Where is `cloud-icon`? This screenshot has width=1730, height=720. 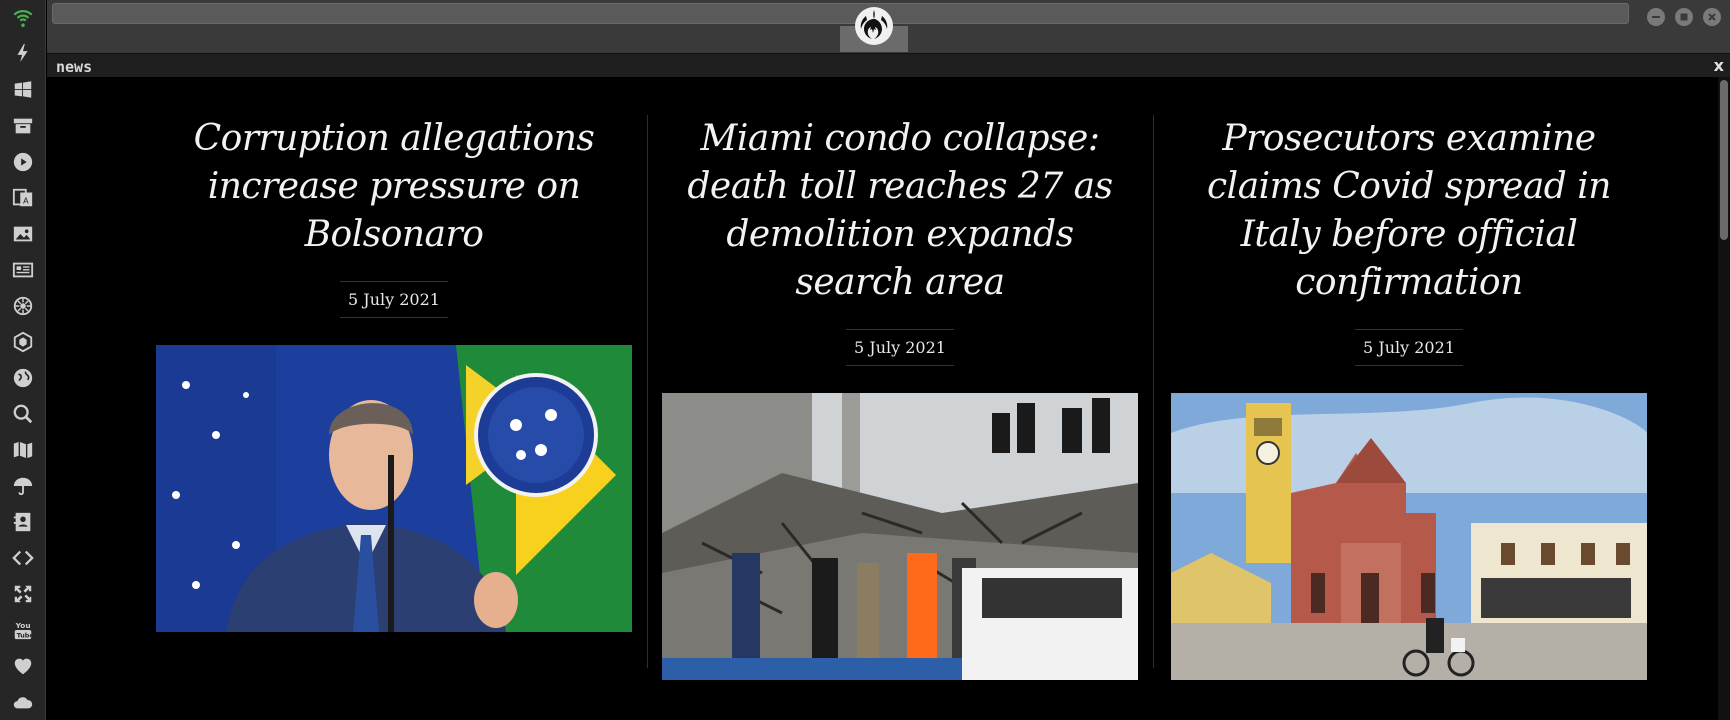 cloud-icon is located at coordinates (23, 702).